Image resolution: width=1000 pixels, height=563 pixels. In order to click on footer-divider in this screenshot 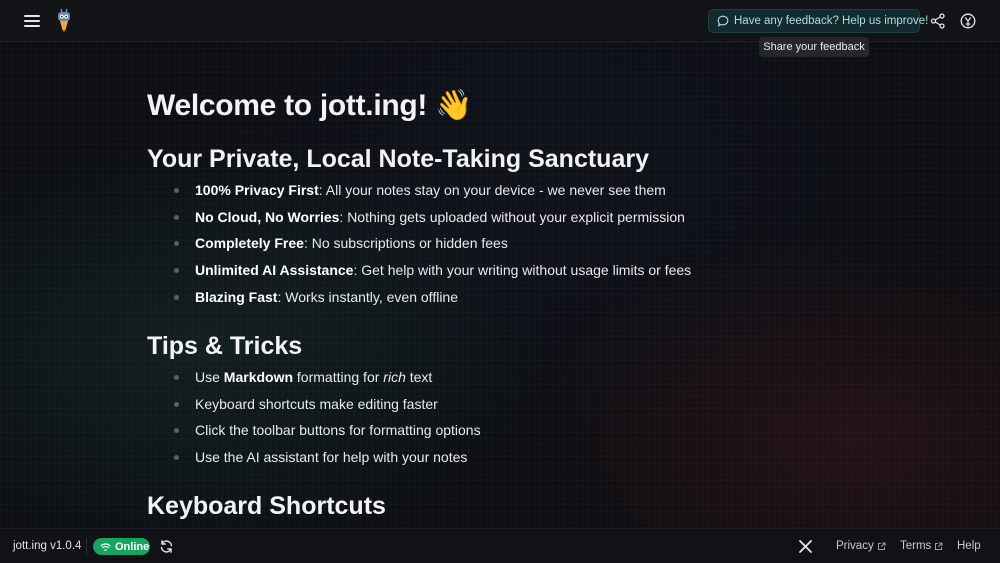, I will do `click(86, 546)`.